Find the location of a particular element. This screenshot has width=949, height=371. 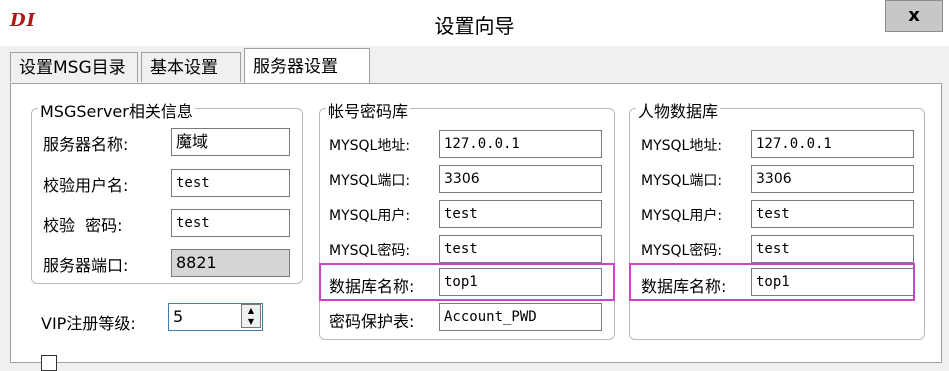

server-port-label: 服务器端口: is located at coordinates (86, 265).